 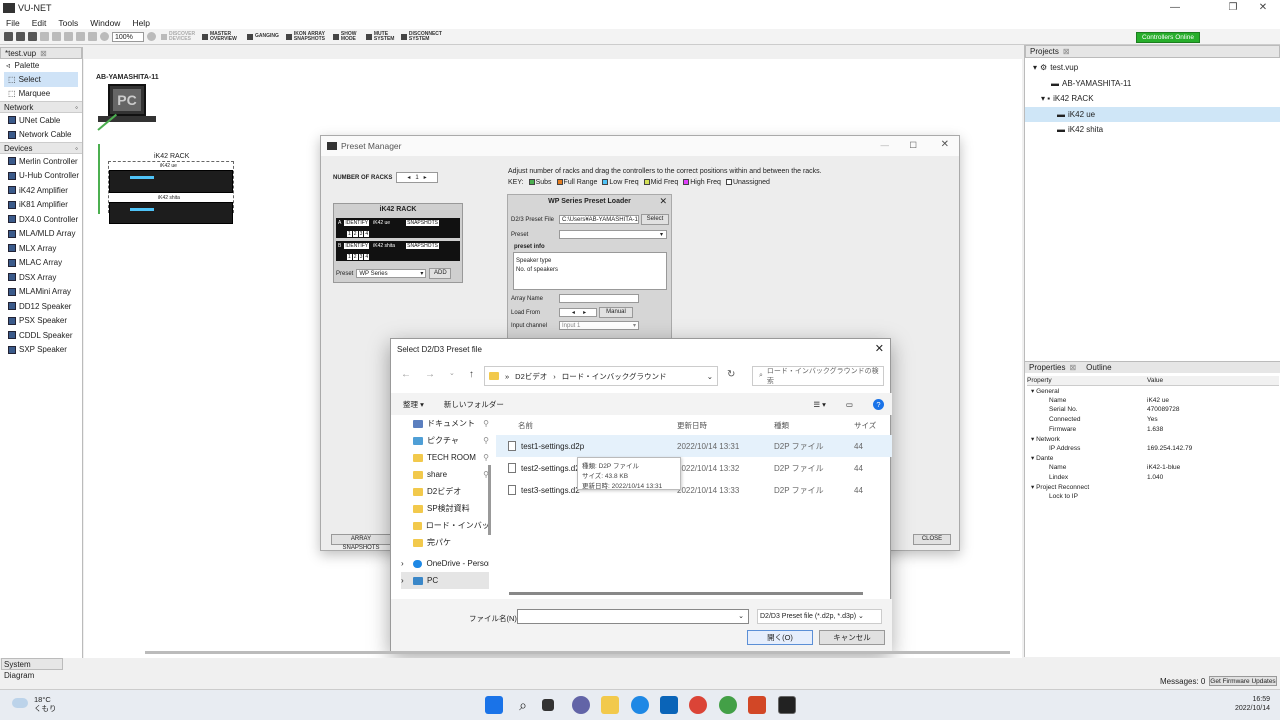 What do you see at coordinates (819, 616) in the screenshot?
I see `file-type-filter: D2/D3 Preset file (*.d2p, *.d3p) ⌄` at bounding box center [819, 616].